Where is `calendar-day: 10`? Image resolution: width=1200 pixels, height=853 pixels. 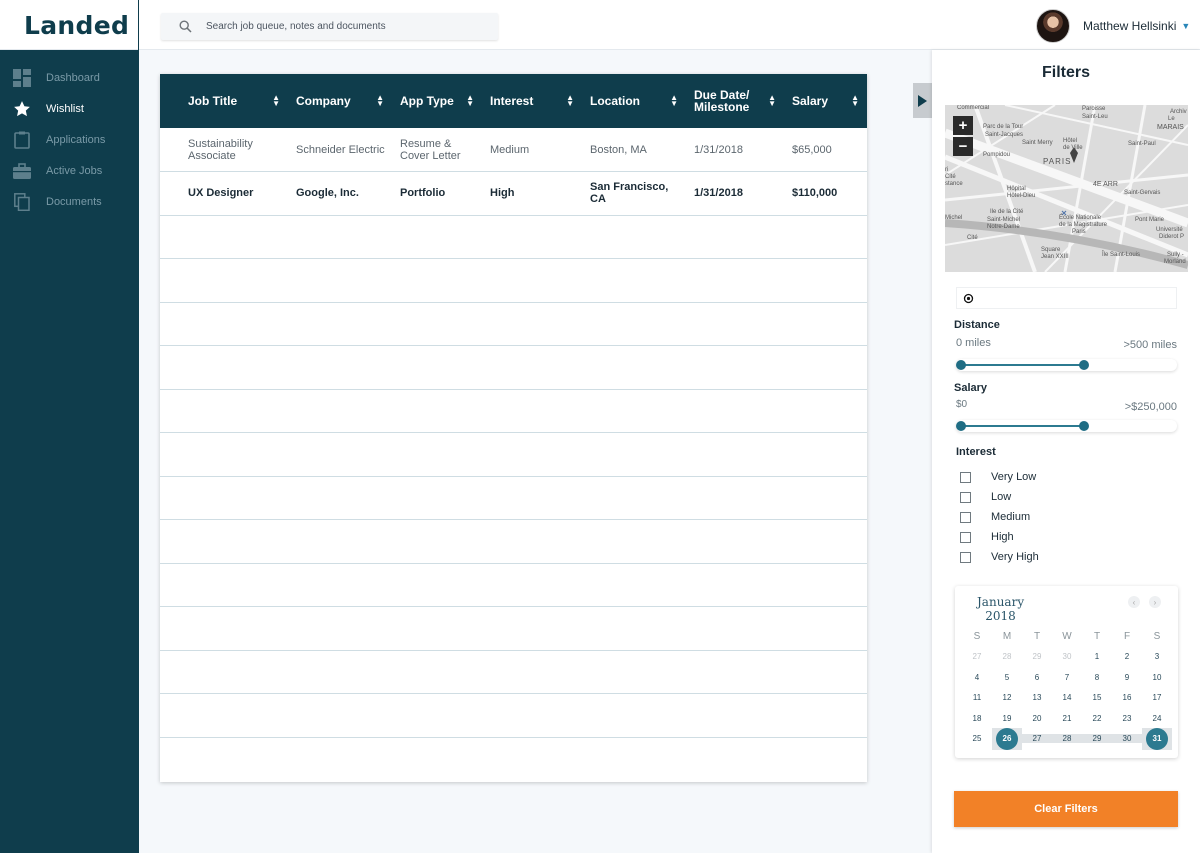
calendar-day: 10 is located at coordinates (1157, 677).